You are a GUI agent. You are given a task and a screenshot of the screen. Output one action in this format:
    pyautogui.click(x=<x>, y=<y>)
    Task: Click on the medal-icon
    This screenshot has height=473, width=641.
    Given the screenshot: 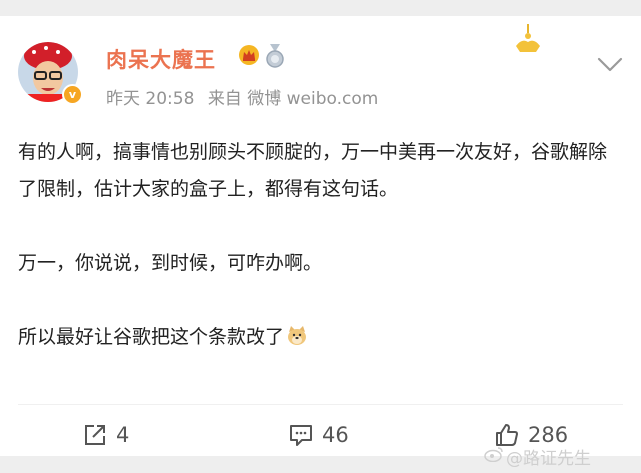 What is the action you would take?
    pyautogui.click(x=275, y=56)
    